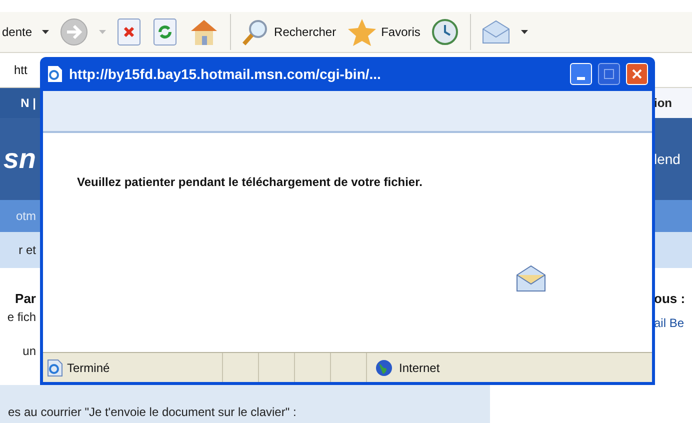 Image resolution: width=692 pixels, height=423 pixels. I want to click on star-icon, so click(362, 32).